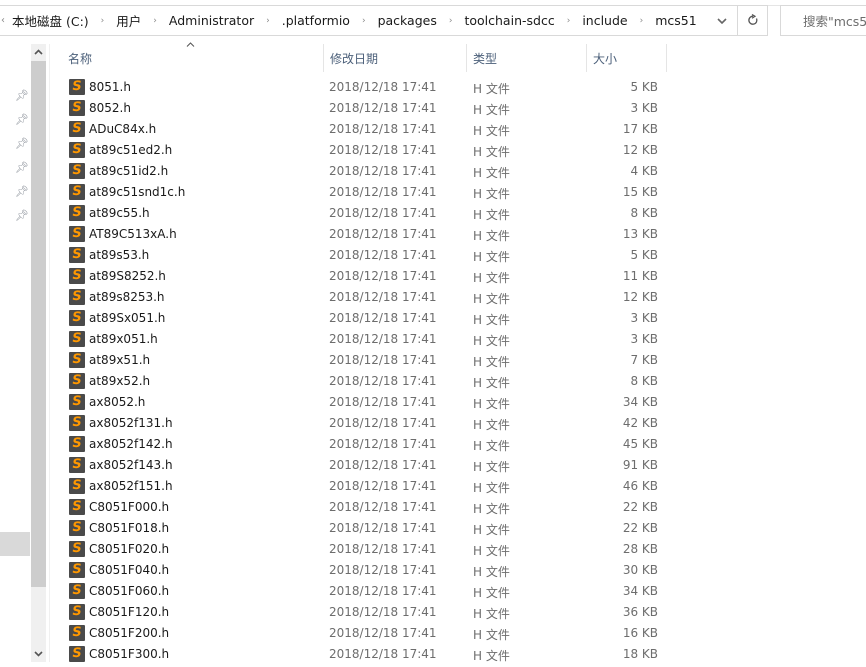 Image resolution: width=866 pixels, height=667 pixels. I want to click on file-row: S at89Sx051.h 2018/12/18 17:41 H 文件 3 KB, so click(364, 318).